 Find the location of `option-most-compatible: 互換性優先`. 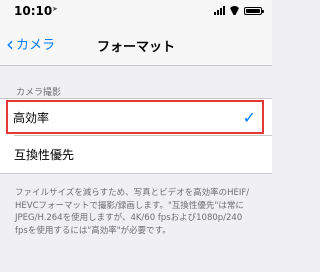

option-most-compatible: 互換性優先 is located at coordinates (136, 154).